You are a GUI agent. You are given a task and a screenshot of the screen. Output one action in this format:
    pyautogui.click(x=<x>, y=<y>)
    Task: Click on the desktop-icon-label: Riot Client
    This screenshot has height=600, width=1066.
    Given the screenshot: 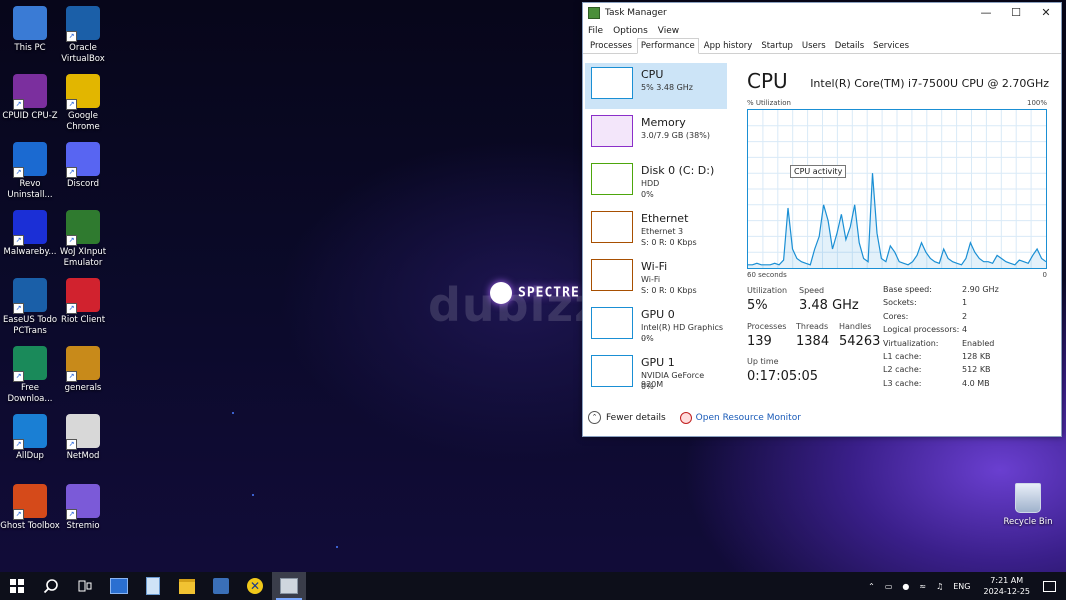 What is the action you would take?
    pyautogui.click(x=83, y=320)
    